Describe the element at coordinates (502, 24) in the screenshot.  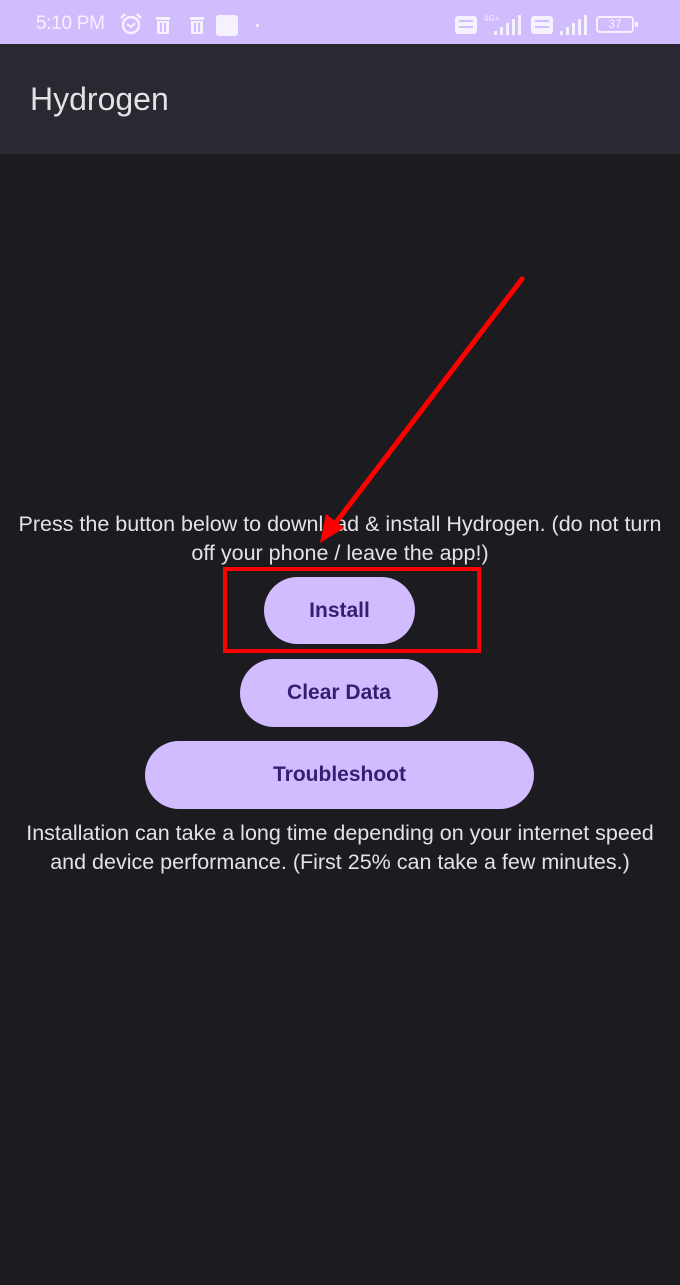
I see `signal-4g-icon: 4G+` at that location.